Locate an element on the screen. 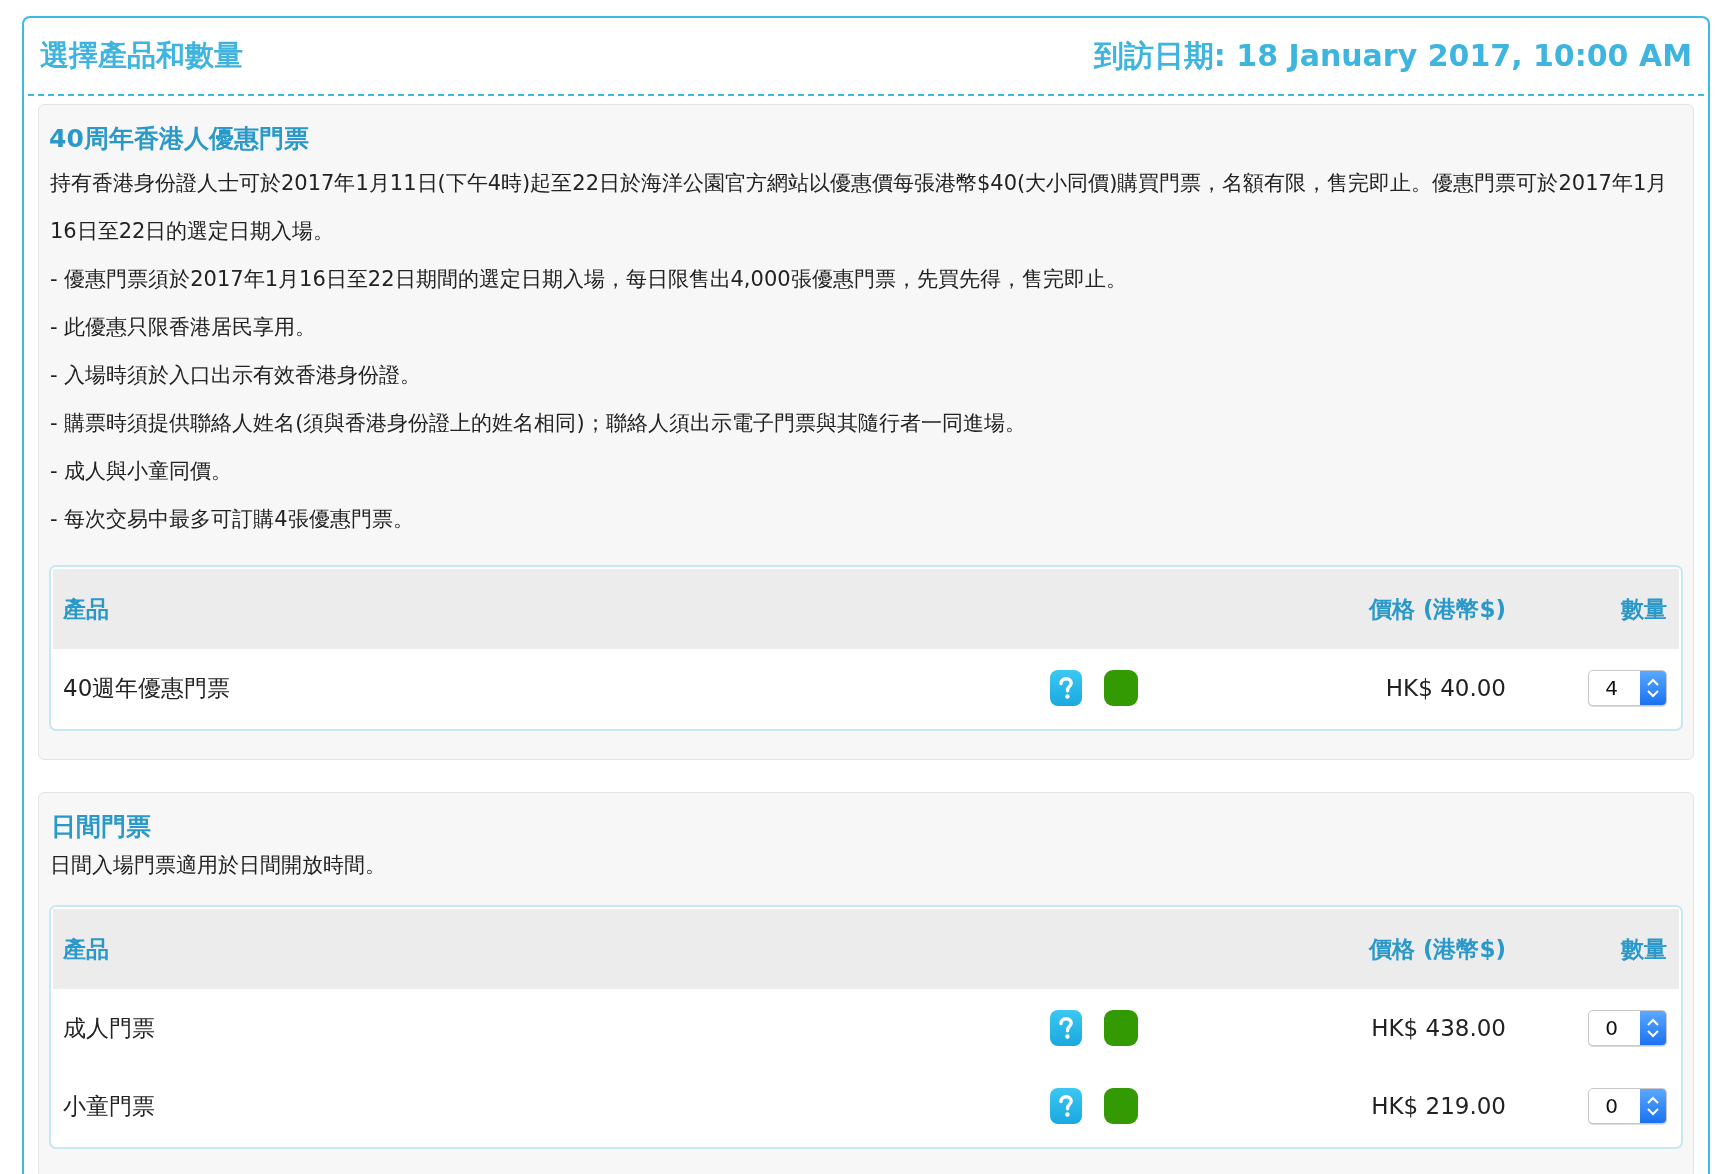 The image size is (1734, 1174). description-text: 持有香港身份證人士可於2017年1月11日(下午4時)起至22日於海洋公園官方網站以優惠價每張港幣$40(大小同價)購買門票，名額有限，售完即止。優惠門票可於2017年1月16日至22日的選定日期入場。 is located at coordinates (859, 207).